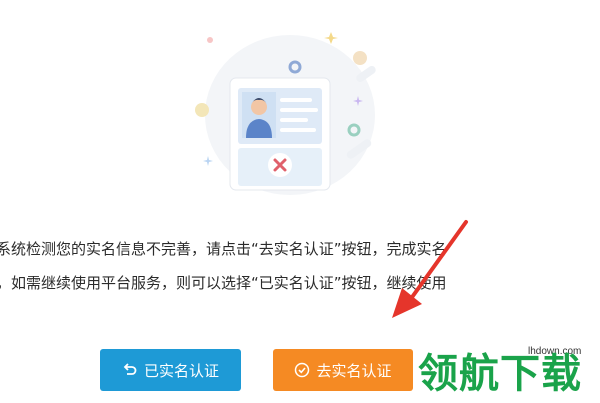  I want to click on id-card-illustration, so click(285, 113).